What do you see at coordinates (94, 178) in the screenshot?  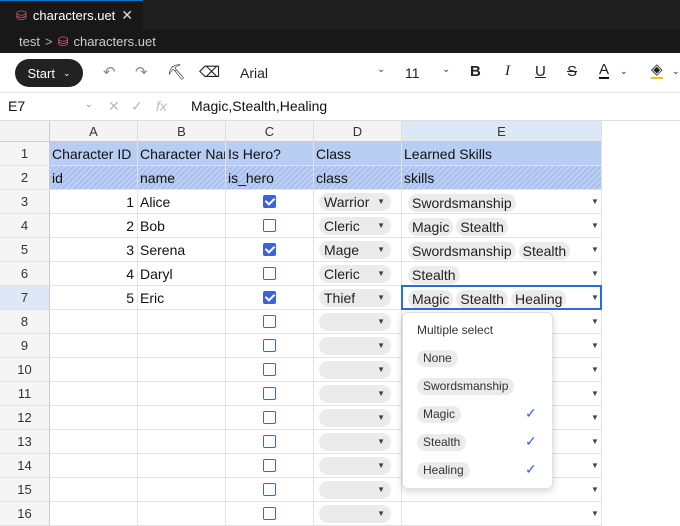 I see `key-cell: id` at bounding box center [94, 178].